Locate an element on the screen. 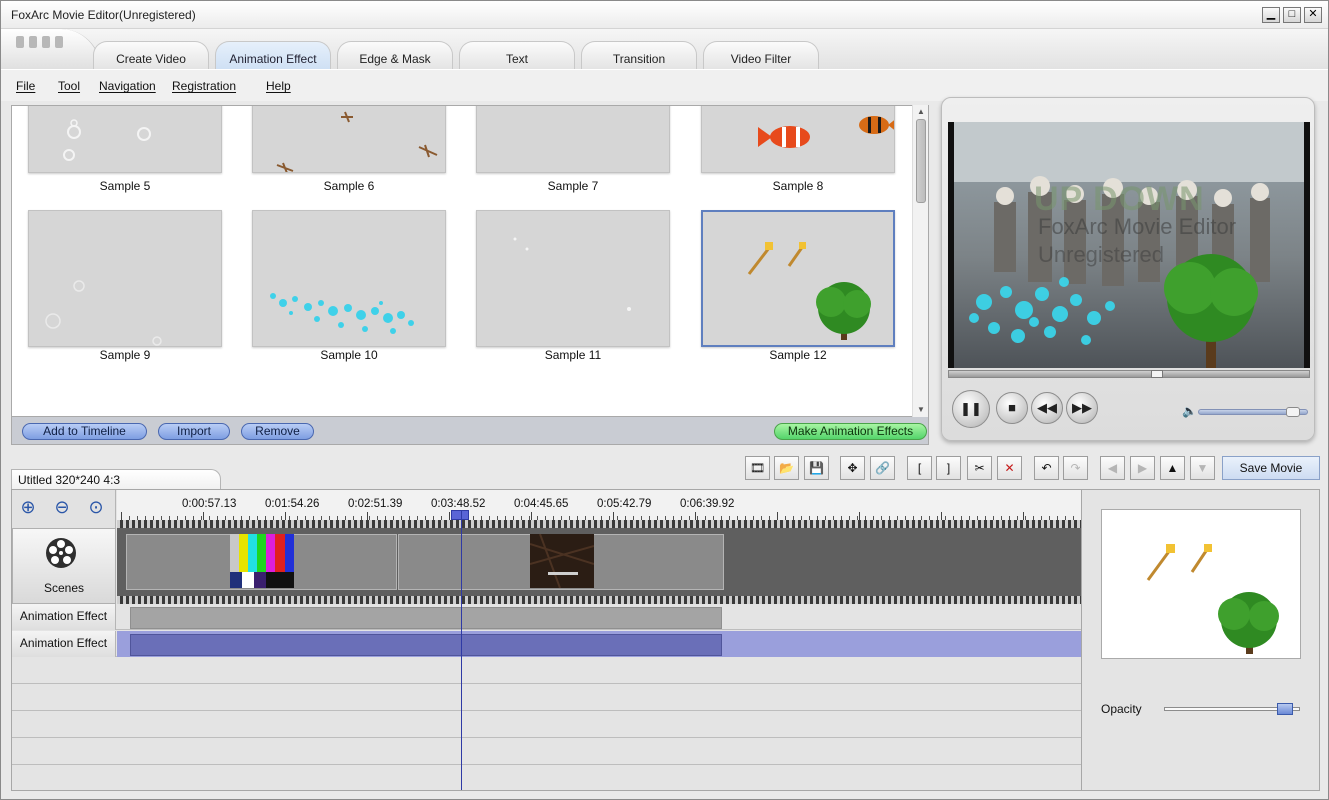 This screenshot has width=1329, height=800. remove-button: Remove is located at coordinates (277, 431).